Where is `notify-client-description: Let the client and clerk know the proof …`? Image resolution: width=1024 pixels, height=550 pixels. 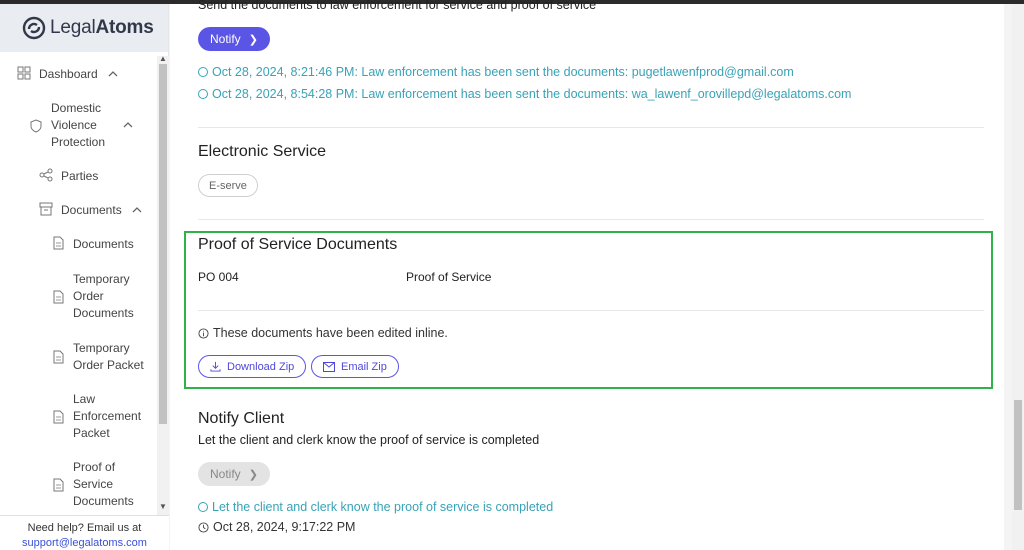 notify-client-description: Let the client and clerk know the proof … is located at coordinates (369, 440).